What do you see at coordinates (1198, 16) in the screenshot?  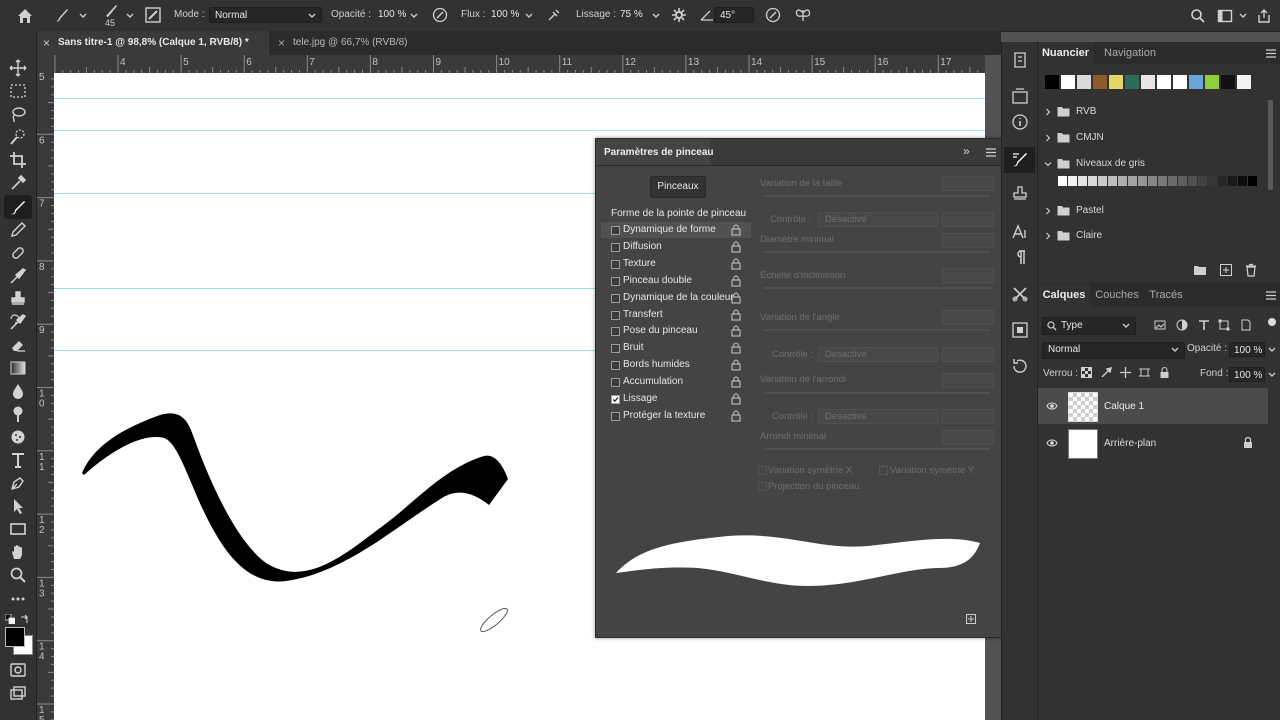 I see `search-icon` at bounding box center [1198, 16].